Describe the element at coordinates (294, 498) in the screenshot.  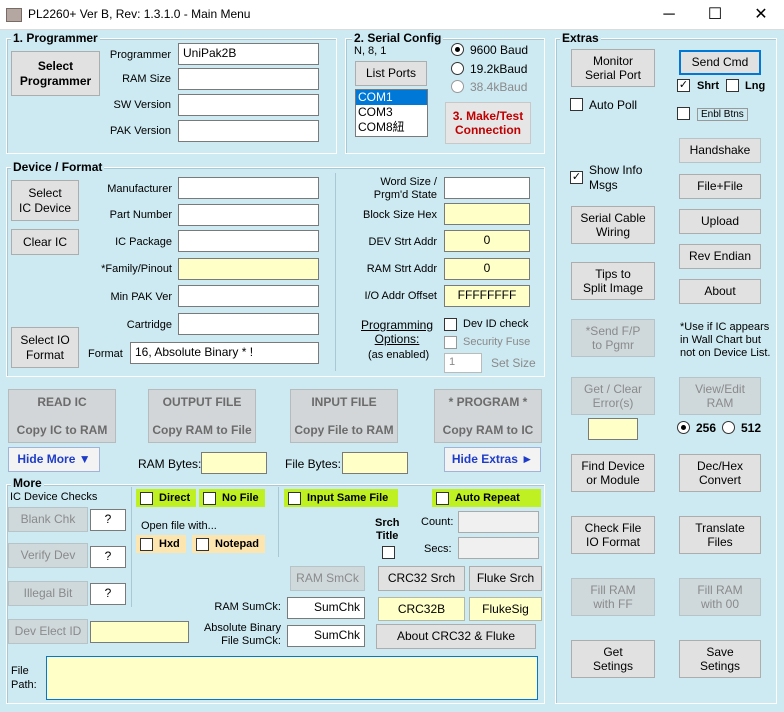
I see `input-same-file-checkbox` at that location.